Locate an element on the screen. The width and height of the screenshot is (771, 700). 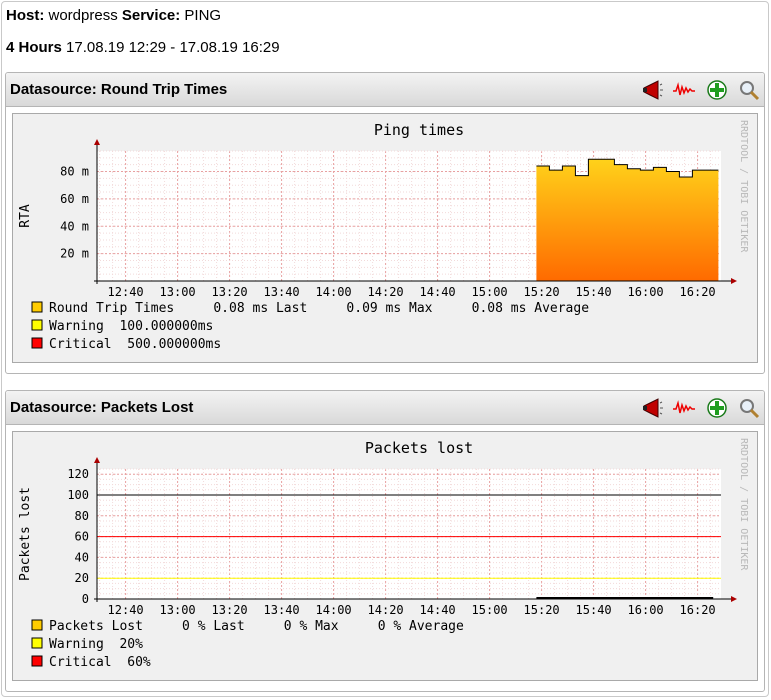
y-tick-label: 60 is located at coordinates (82, 537).